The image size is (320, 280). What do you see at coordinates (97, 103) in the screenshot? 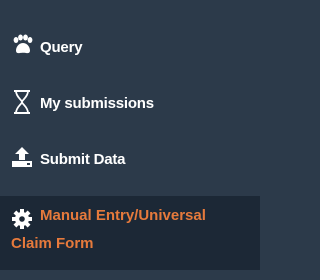
I see `sidebar-item-label: My submissions` at bounding box center [97, 103].